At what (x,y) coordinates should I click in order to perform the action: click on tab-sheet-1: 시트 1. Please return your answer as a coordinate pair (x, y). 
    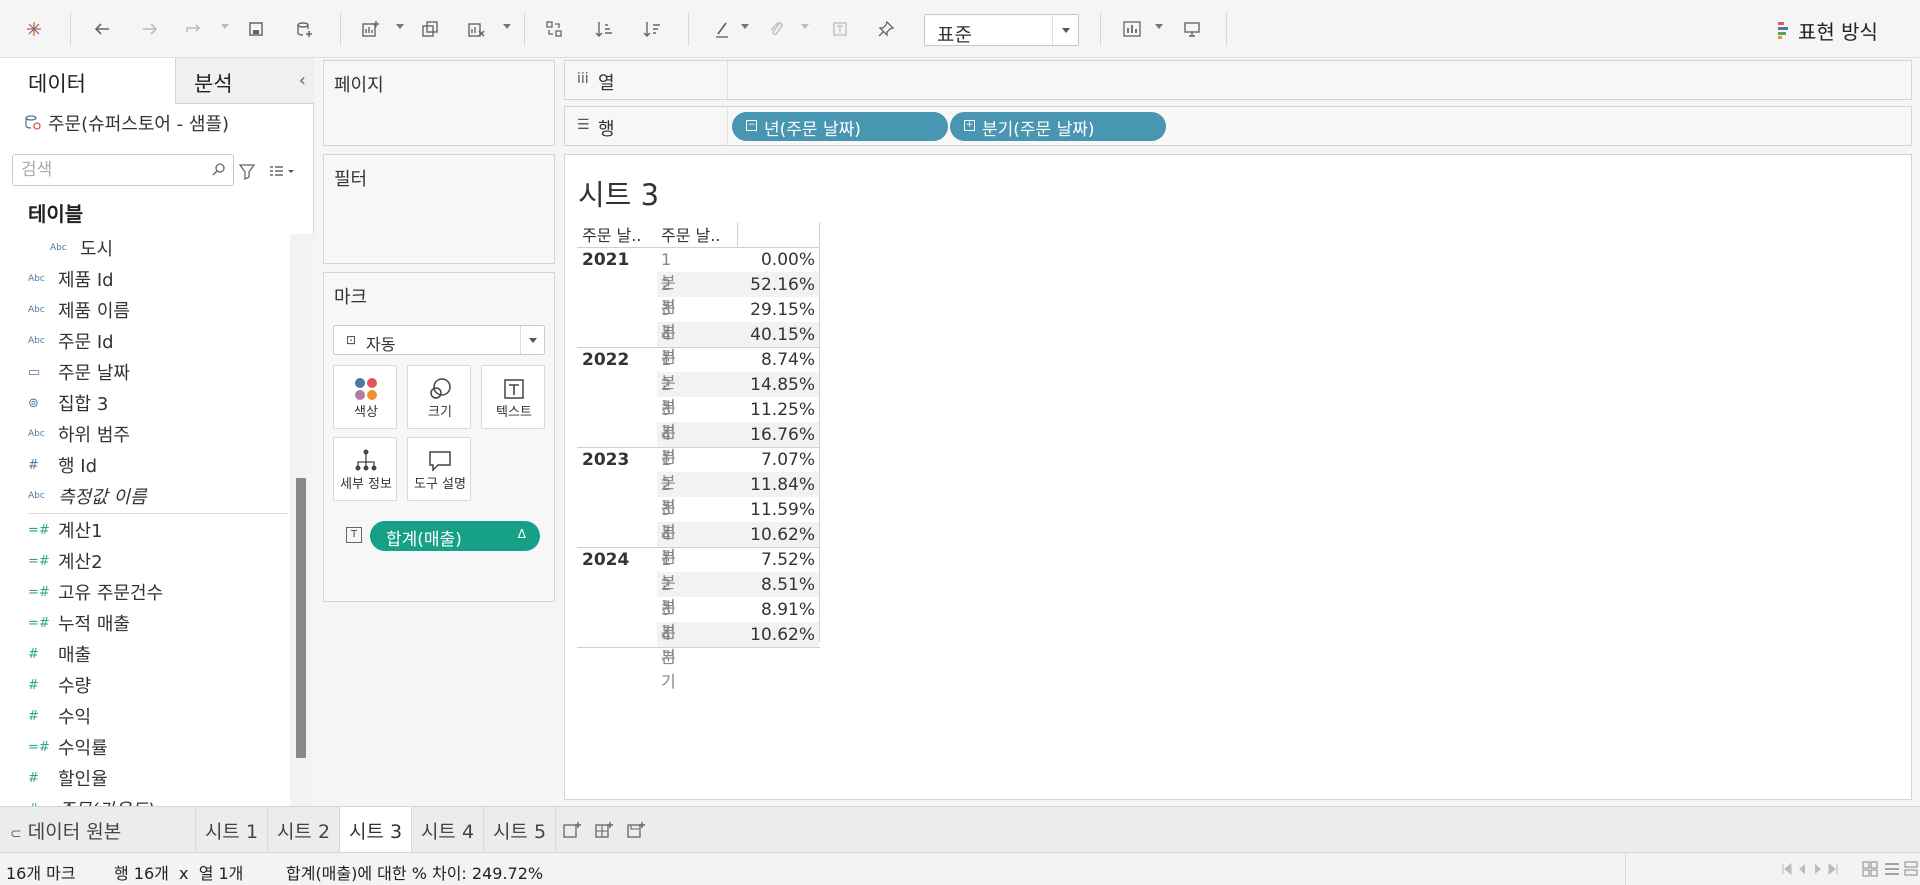
    Looking at the image, I should click on (232, 830).